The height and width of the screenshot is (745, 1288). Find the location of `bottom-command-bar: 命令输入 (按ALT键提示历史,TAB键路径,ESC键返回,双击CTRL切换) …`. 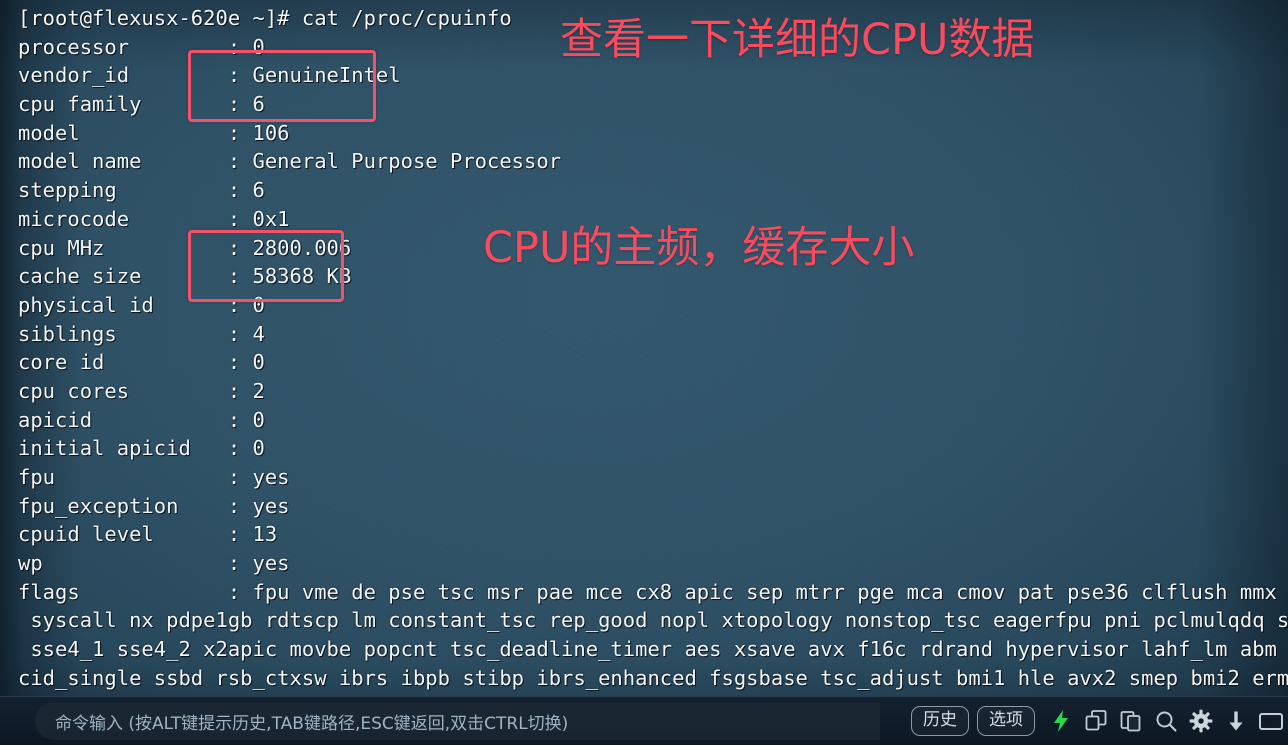

bottom-command-bar: 命令输入 (按ALT键提示历史,TAB键路径,ESC键返回,双击CTRL切换) … is located at coordinates (644, 720).